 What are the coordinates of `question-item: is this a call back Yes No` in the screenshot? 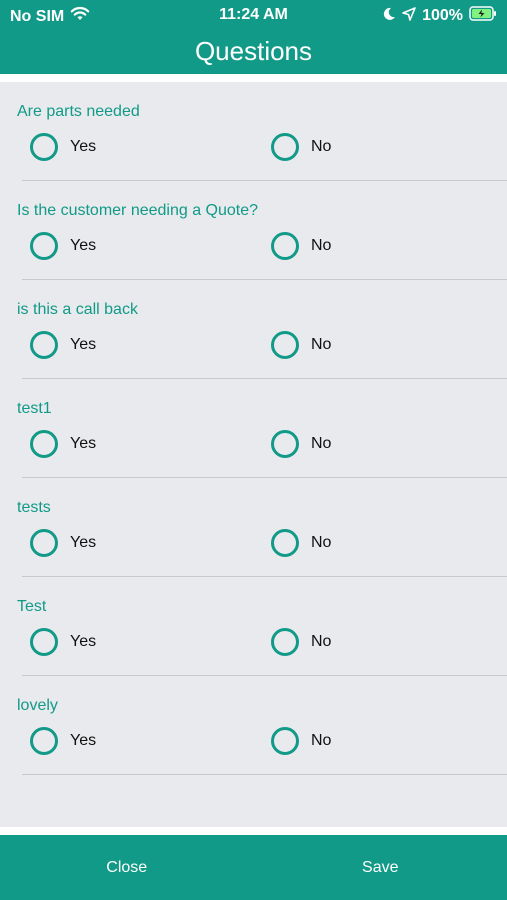 It's located at (253, 329).